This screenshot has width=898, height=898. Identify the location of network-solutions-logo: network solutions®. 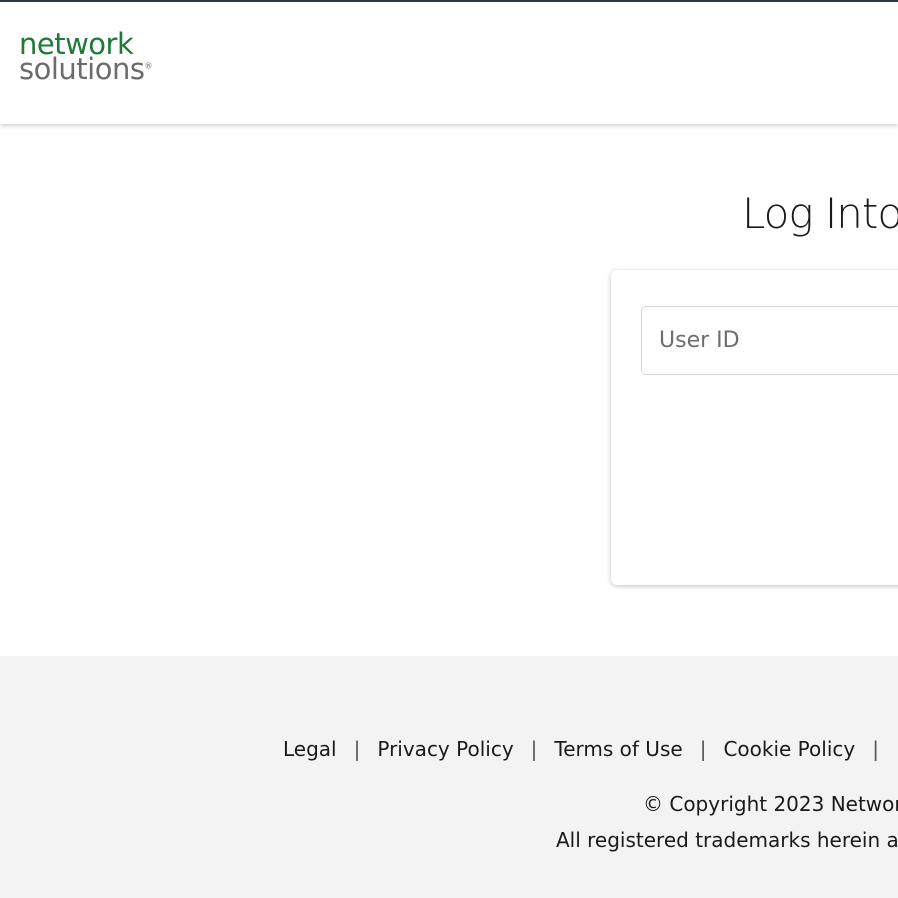
(85, 57).